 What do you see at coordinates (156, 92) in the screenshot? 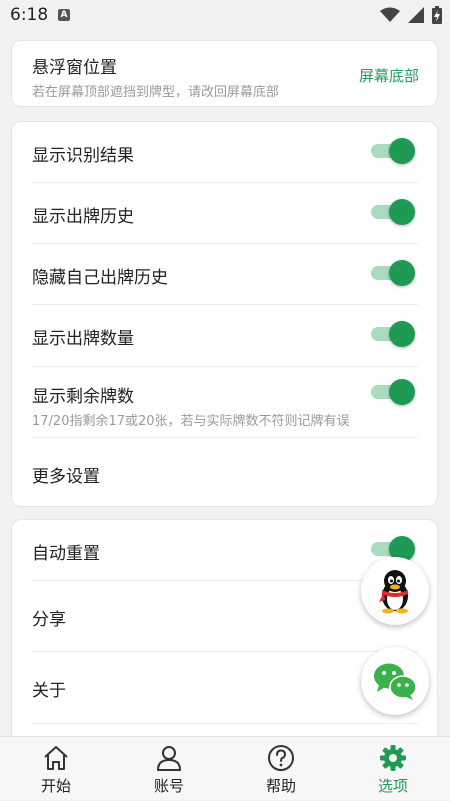
I see `float-window-subtitle: 若在屏幕顶部遮挡到牌型，请改回屏幕底部` at bounding box center [156, 92].